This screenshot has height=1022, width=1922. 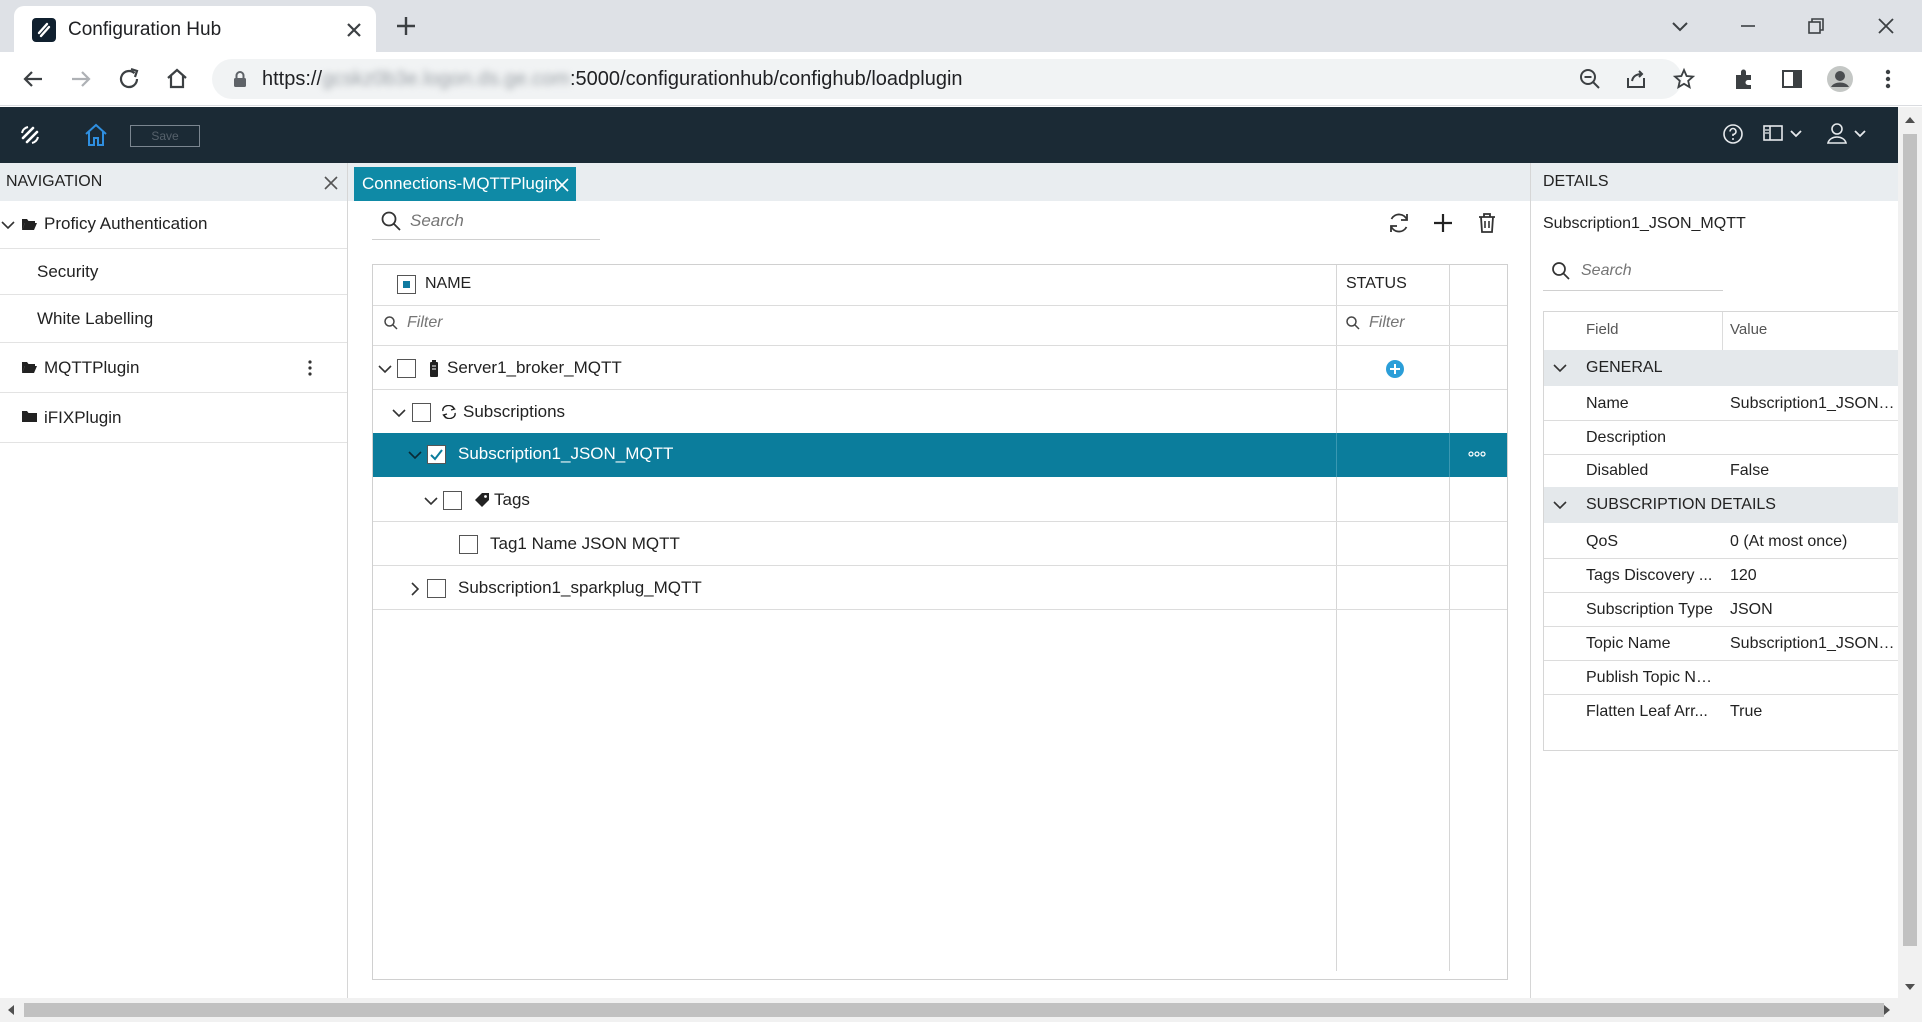 I want to click on value-disabled: False, so click(x=1813, y=471).